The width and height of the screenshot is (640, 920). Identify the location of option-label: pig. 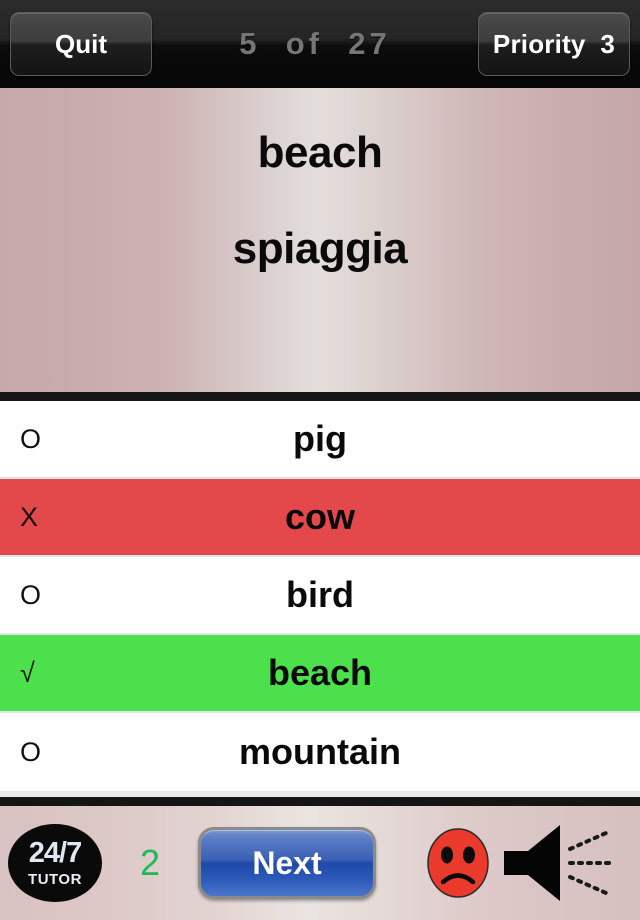
(320, 438).